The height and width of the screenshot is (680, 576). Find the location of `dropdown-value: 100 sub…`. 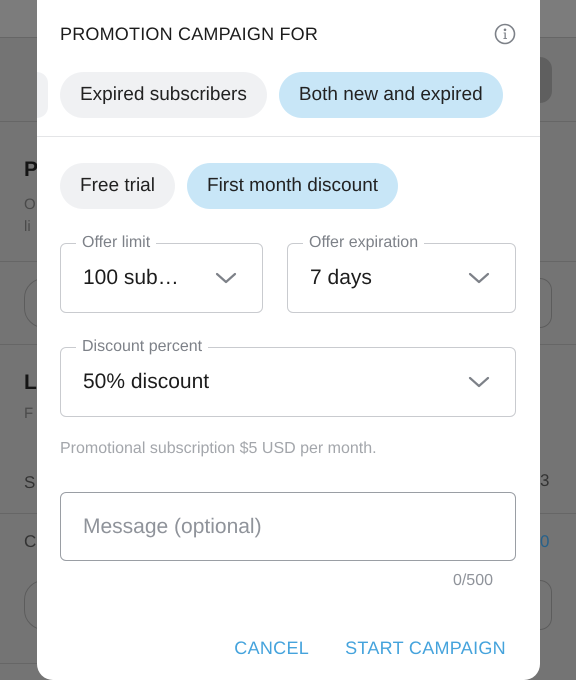

dropdown-value: 100 sub… is located at coordinates (131, 278).